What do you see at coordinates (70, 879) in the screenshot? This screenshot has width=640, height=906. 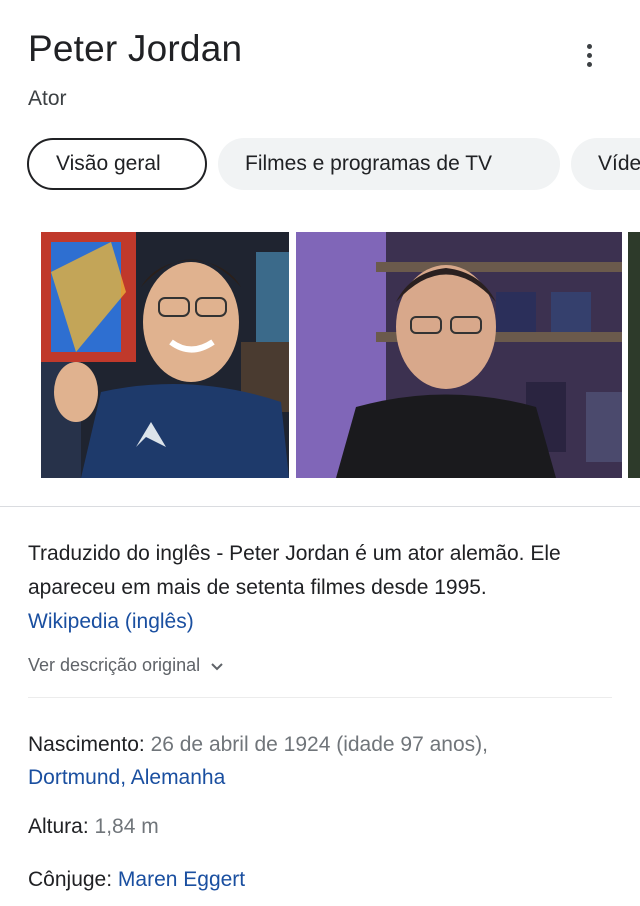 I see `fact-spouse-label: Cônjuge:` at bounding box center [70, 879].